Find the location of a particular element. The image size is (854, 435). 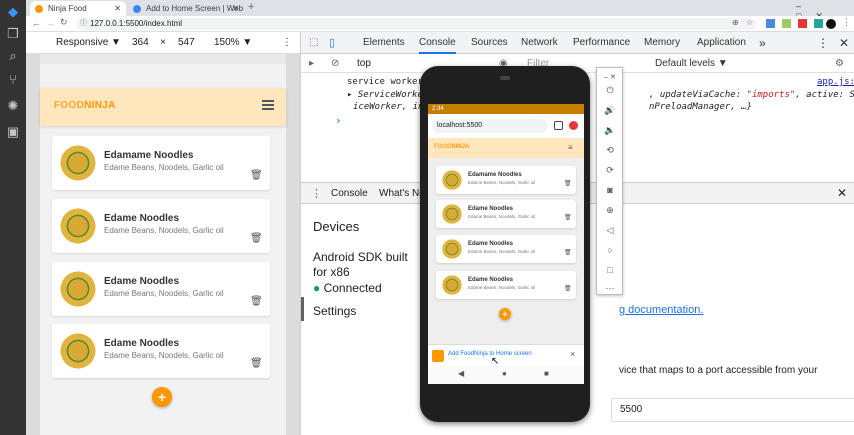

brand-ninja: NINJA is located at coordinates (460, 147).